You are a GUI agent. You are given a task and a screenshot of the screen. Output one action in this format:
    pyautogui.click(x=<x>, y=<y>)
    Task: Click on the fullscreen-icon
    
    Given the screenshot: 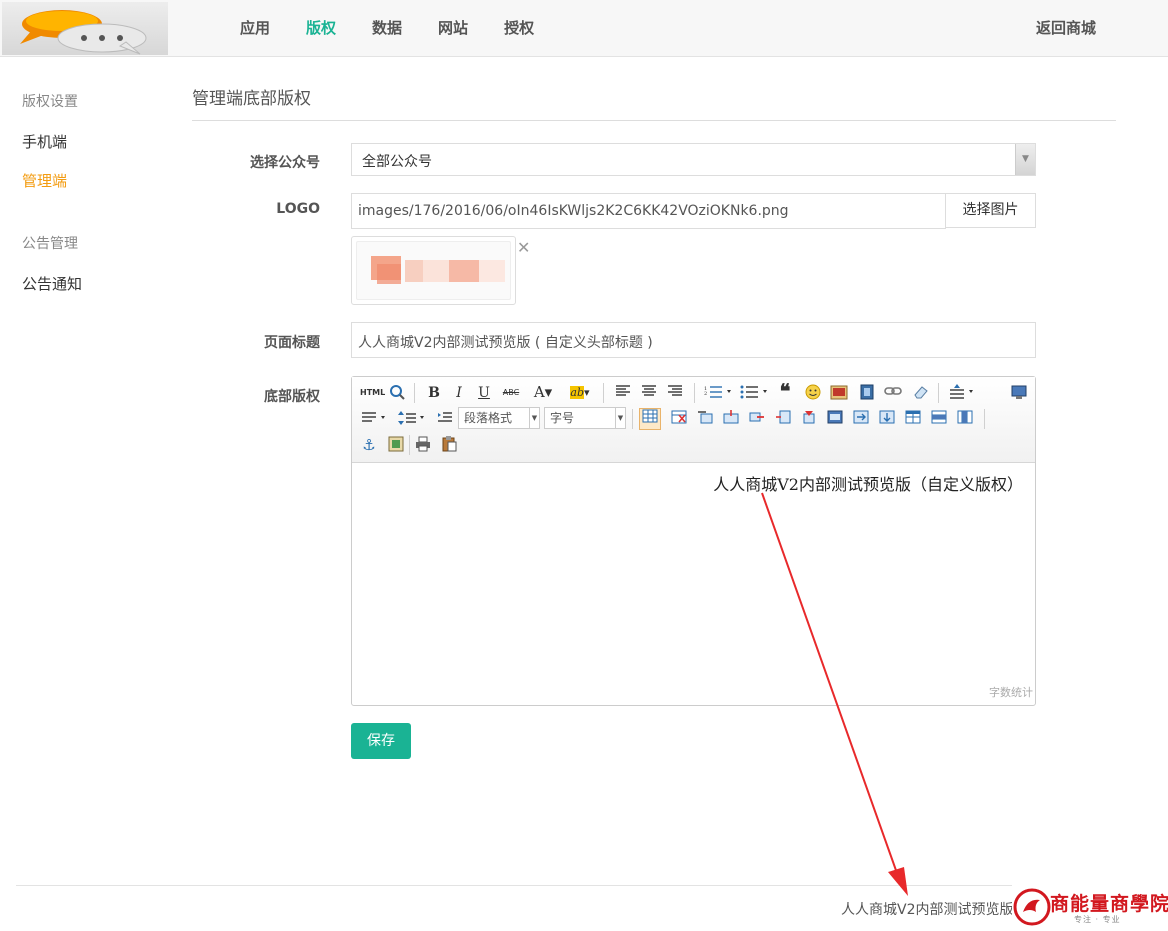 What is the action you would take?
    pyautogui.click(x=1019, y=393)
    